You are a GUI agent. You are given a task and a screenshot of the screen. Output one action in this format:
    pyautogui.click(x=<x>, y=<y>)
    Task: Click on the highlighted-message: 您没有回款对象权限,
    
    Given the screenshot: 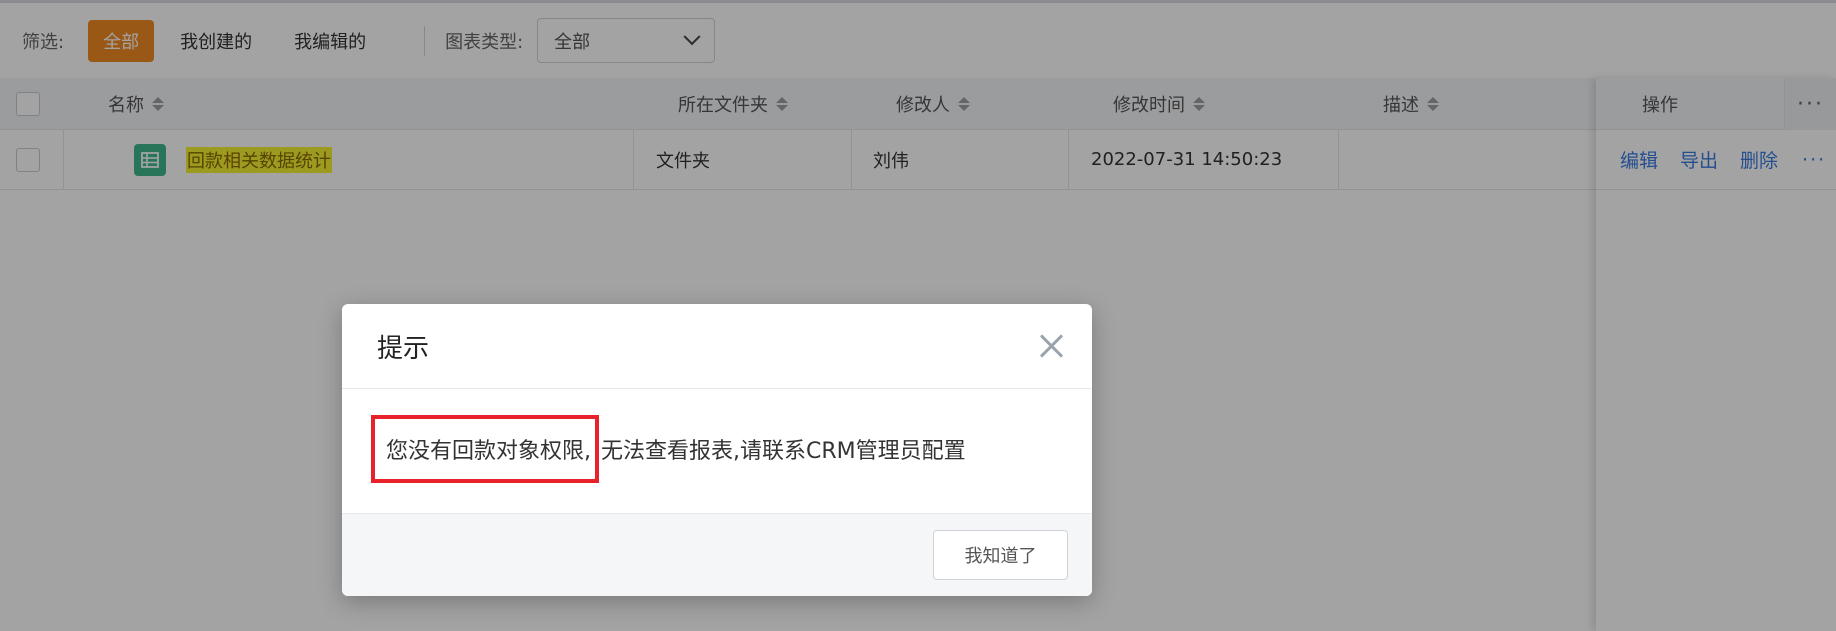 What is the action you would take?
    pyautogui.click(x=485, y=449)
    